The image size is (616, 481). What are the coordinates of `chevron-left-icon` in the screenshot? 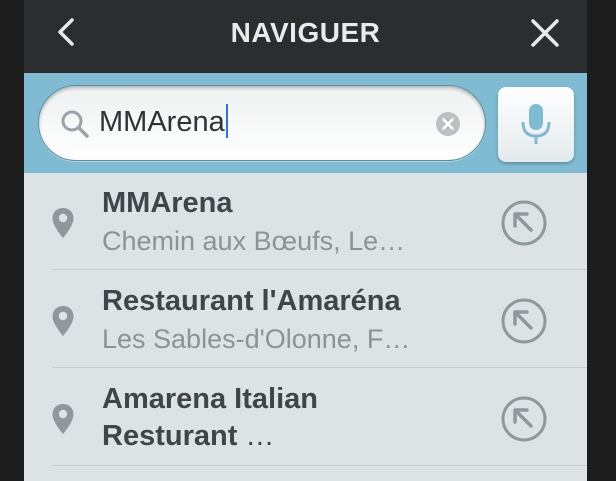 It's located at (66, 32).